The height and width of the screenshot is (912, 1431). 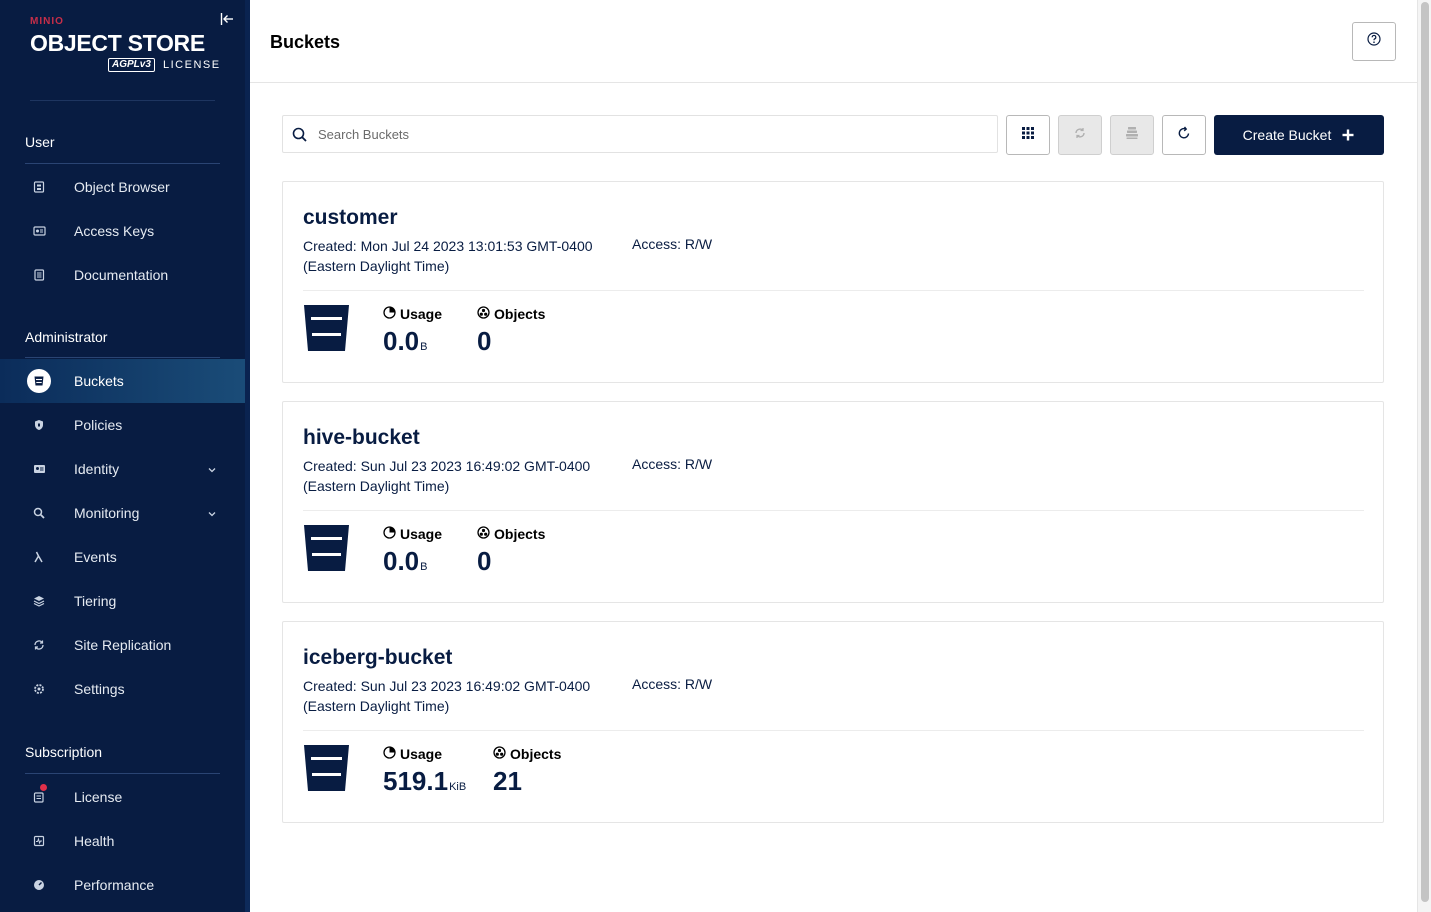 I want to click on create-bucket-button: Create Bucket, so click(x=1299, y=135).